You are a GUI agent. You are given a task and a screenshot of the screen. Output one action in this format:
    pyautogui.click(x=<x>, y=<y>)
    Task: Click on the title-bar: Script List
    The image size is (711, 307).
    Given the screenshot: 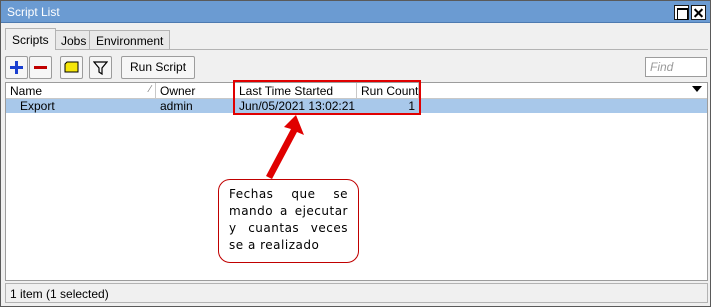 What is the action you would take?
    pyautogui.click(x=355, y=12)
    